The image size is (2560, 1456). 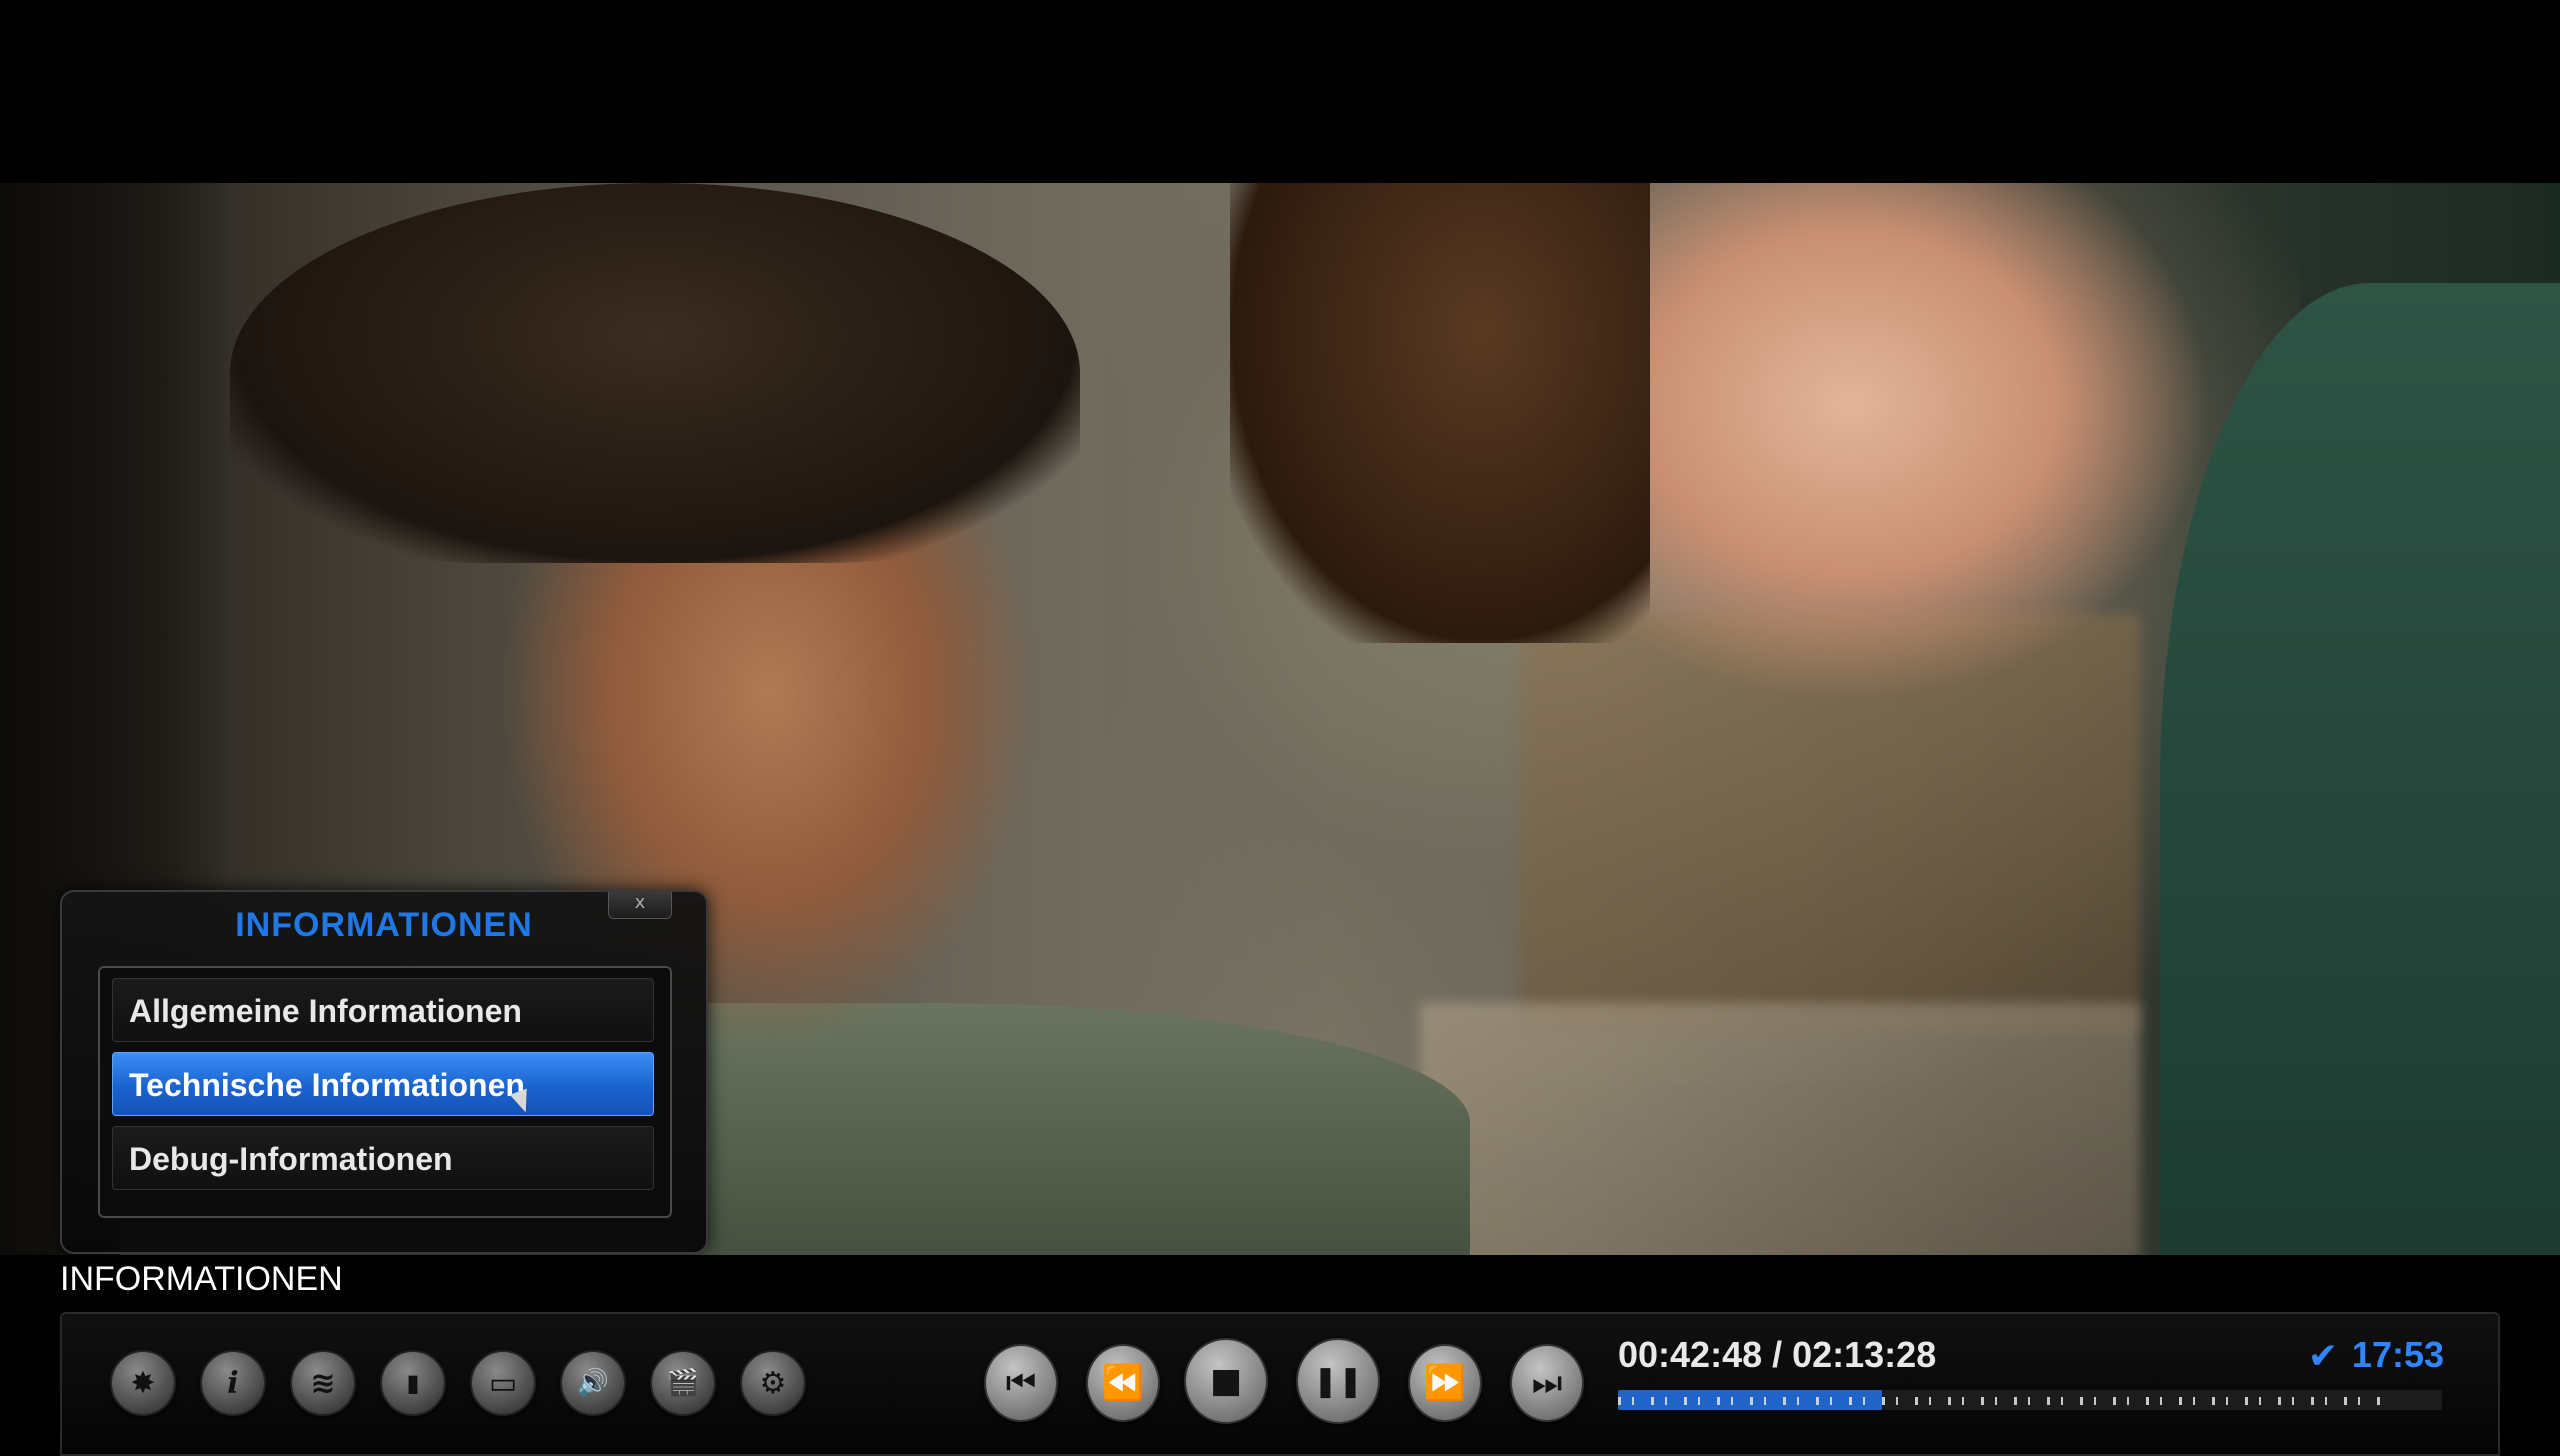 What do you see at coordinates (2397, 1354) in the screenshot?
I see `system-clock: 17:53` at bounding box center [2397, 1354].